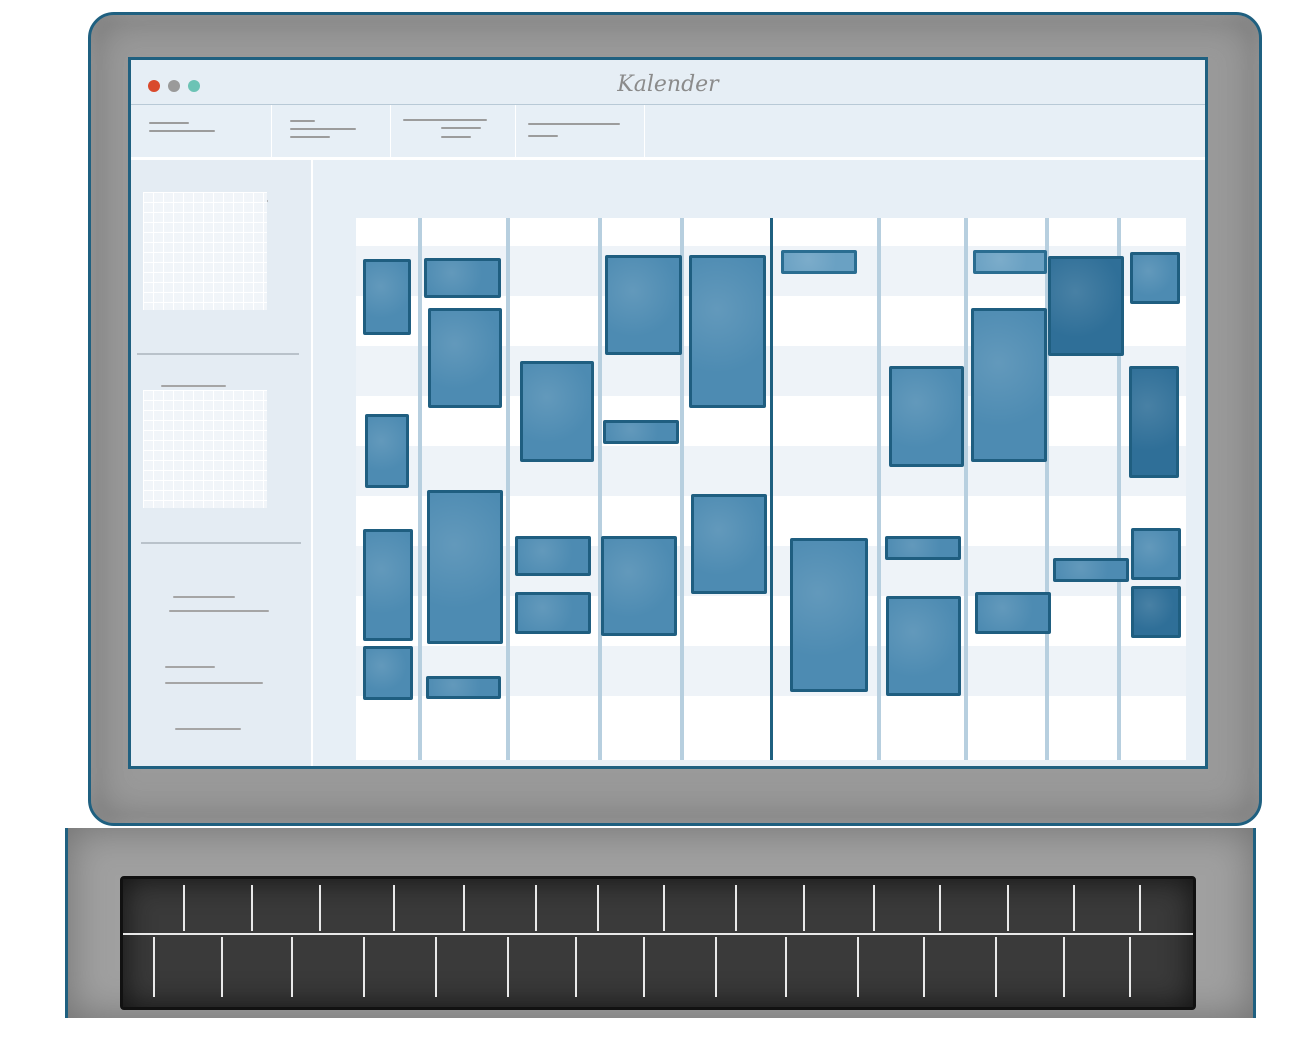  What do you see at coordinates (658, 934) in the screenshot?
I see `key-row-divider` at bounding box center [658, 934].